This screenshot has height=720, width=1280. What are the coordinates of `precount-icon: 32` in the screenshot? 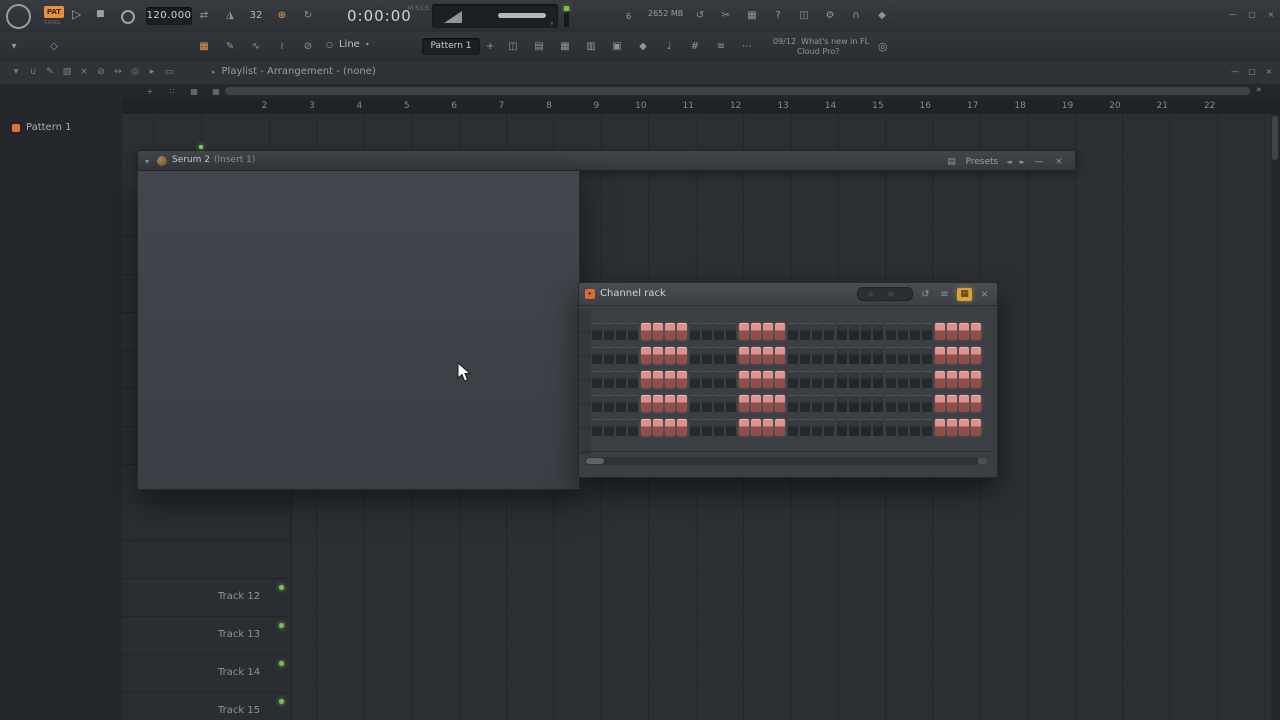 It's located at (256, 16).